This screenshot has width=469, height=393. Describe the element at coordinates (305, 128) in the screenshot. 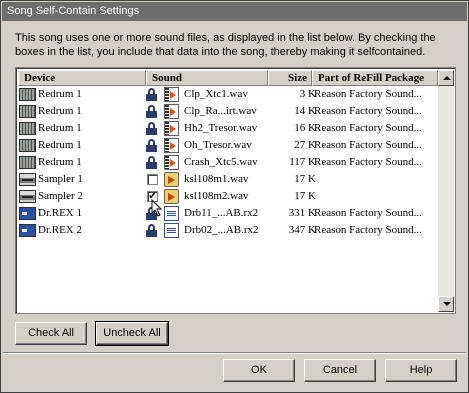

I see `file-size: 16 K` at that location.